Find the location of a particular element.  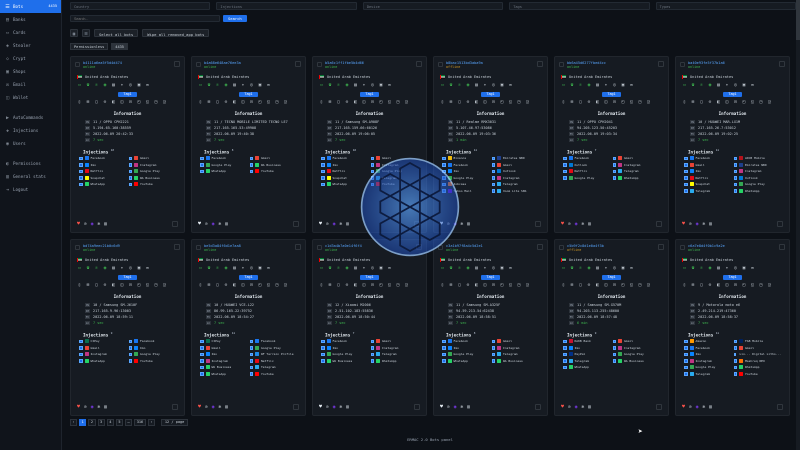

sidebar-item-shops: ▣ Shops is located at coordinates (30, 71).